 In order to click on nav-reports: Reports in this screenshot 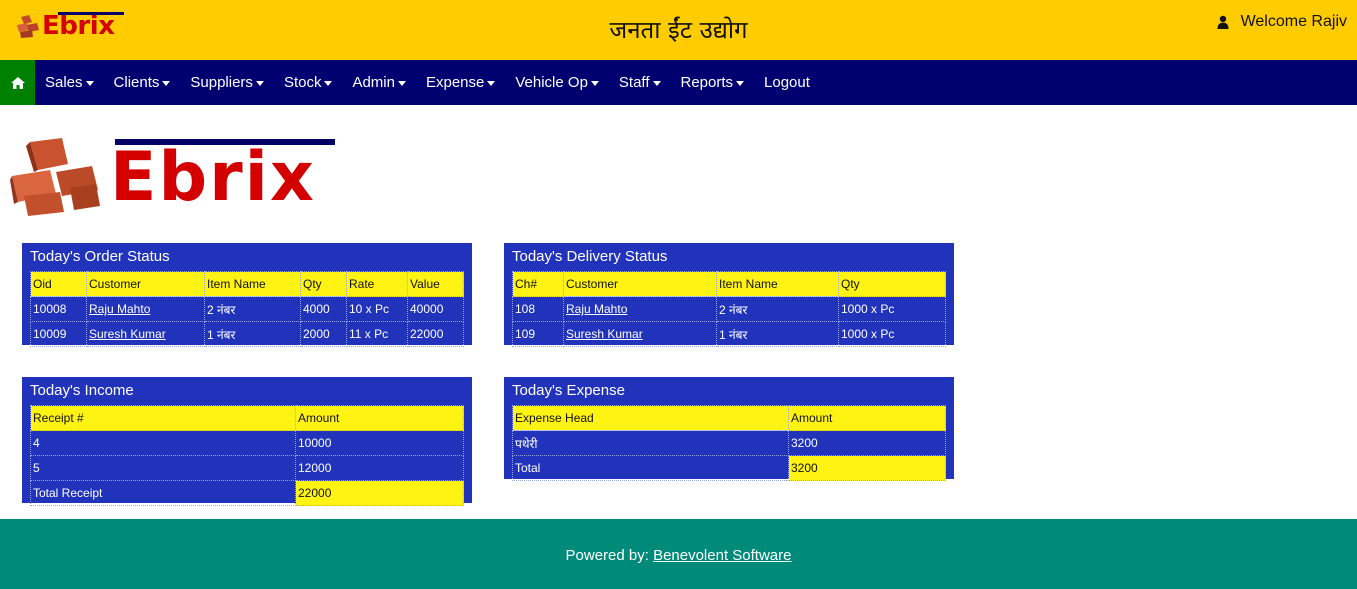, I will do `click(713, 82)`.